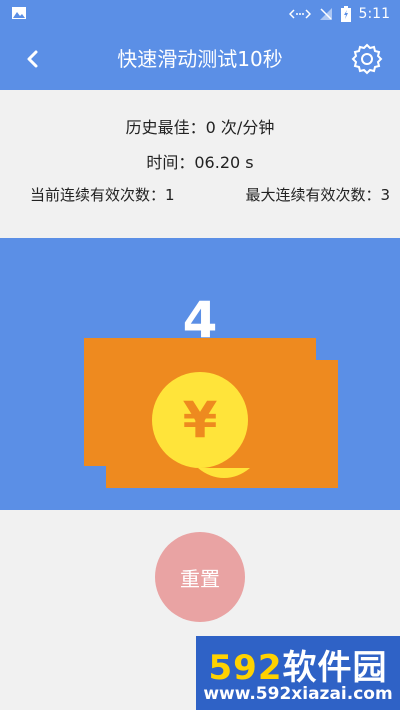  Describe the element at coordinates (325, 14) in the screenshot. I see `no-signal-icon` at that location.